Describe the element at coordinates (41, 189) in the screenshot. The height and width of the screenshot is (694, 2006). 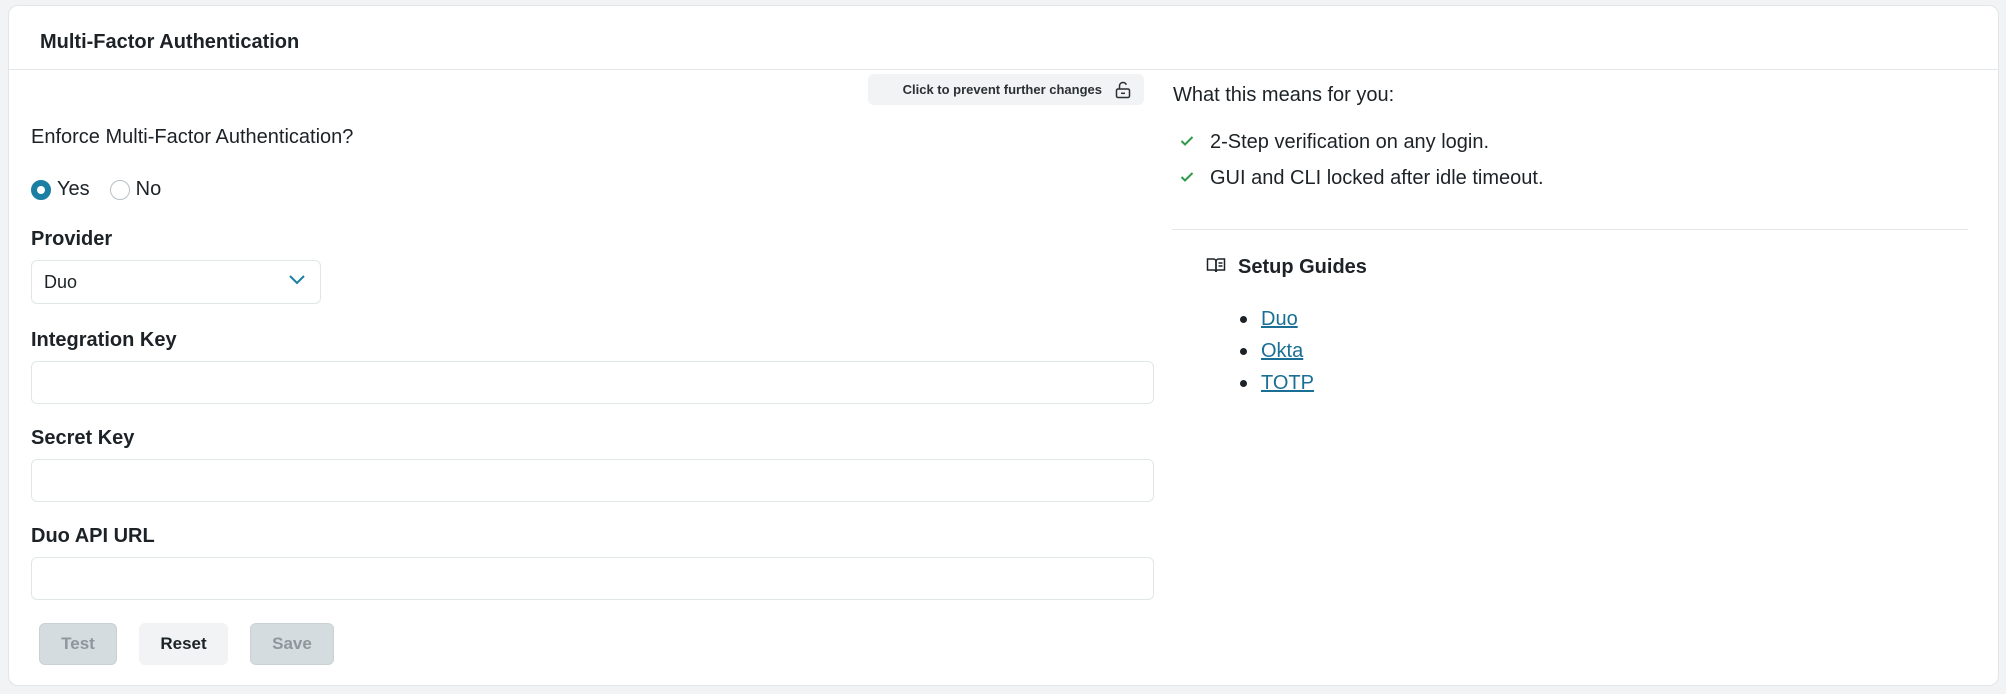
I see `radio-yes-indicator` at that location.